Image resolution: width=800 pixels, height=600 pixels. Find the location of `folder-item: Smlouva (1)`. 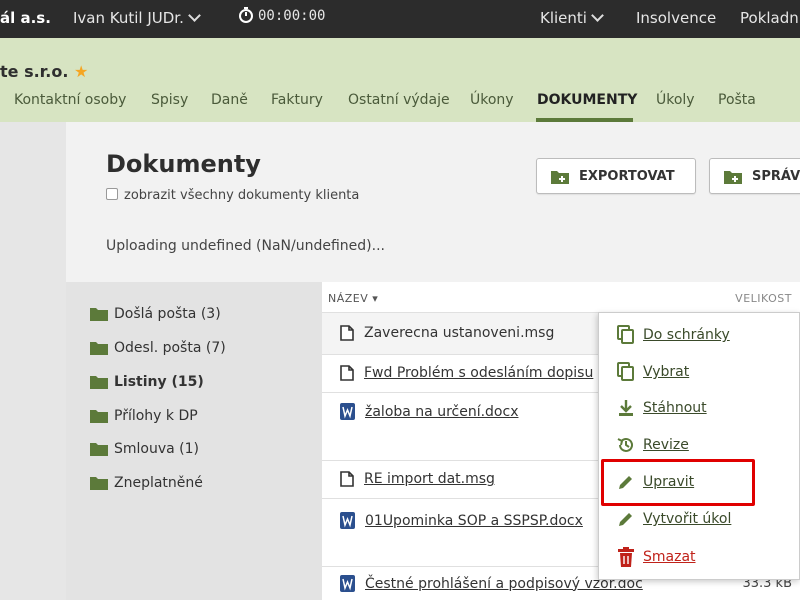

folder-item: Smlouva (1) is located at coordinates (144, 449).